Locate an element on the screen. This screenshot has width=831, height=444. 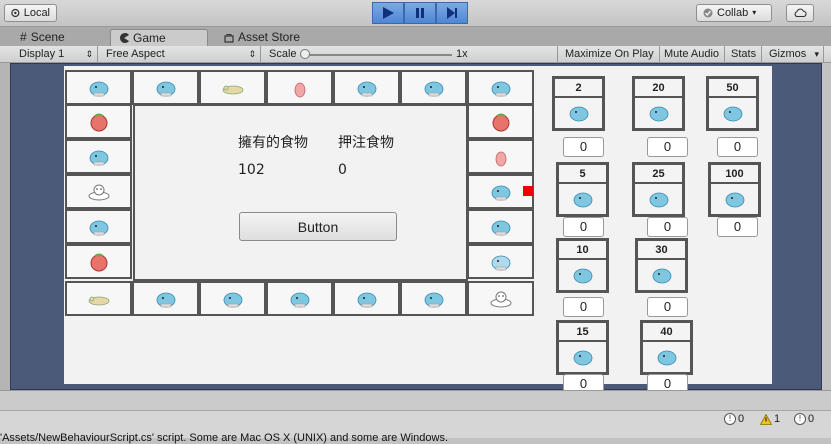
mute-label: Mute Audio is located at coordinates (692, 54).